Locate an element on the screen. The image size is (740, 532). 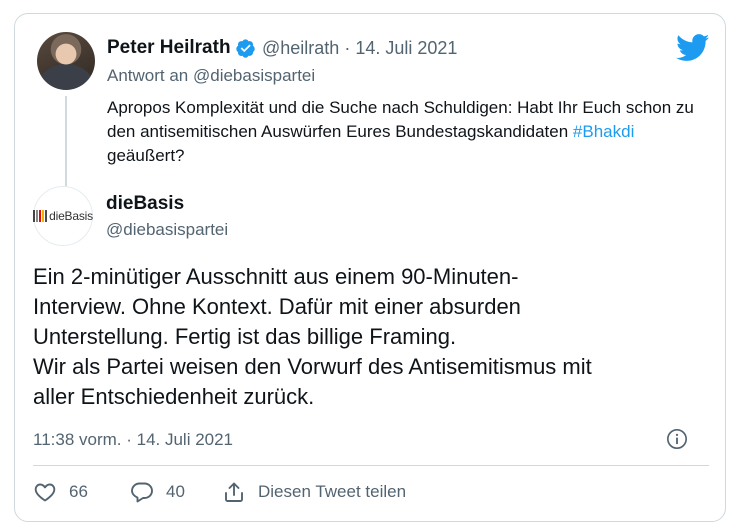
like-count: 66 is located at coordinates (78, 491).